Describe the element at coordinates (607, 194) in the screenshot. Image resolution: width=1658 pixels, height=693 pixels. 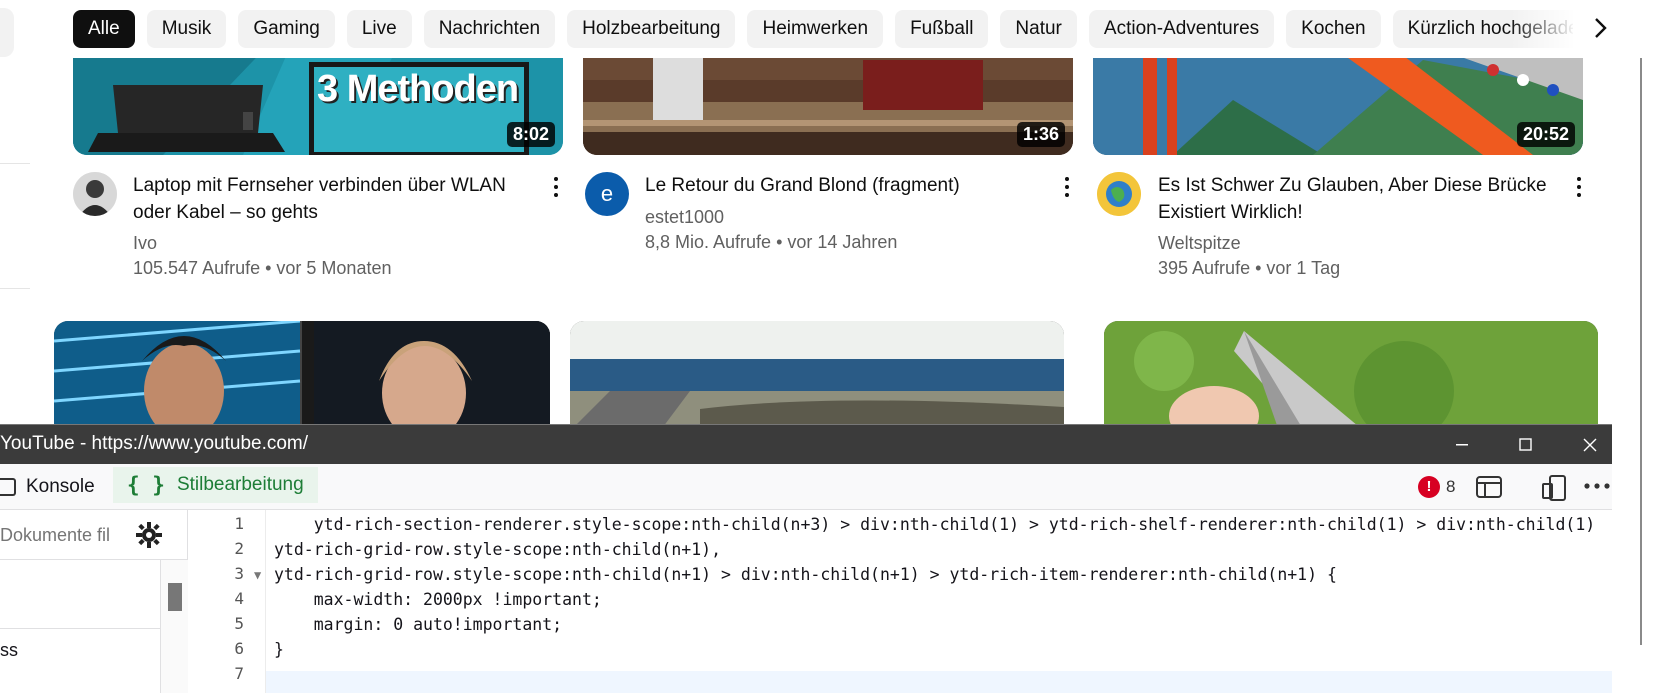
I see `channel-avatar: e` at that location.